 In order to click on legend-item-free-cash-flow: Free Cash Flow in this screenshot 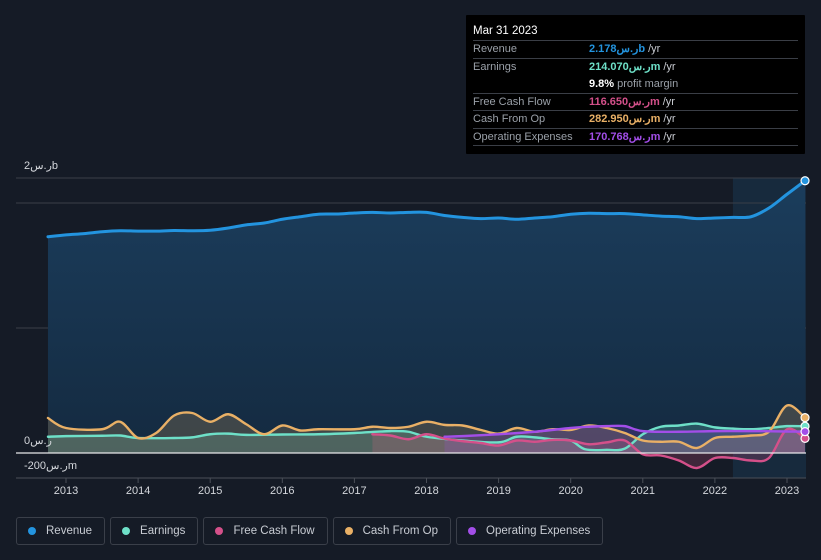, I will do `click(265, 531)`.